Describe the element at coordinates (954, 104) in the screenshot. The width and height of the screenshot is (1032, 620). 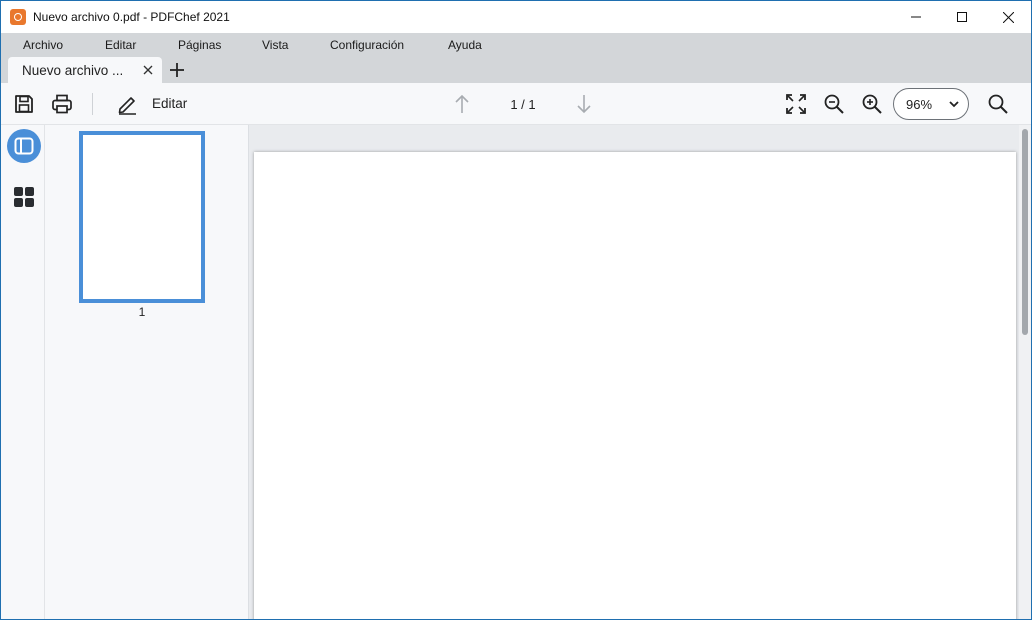
I see `chevron-down-icon` at that location.